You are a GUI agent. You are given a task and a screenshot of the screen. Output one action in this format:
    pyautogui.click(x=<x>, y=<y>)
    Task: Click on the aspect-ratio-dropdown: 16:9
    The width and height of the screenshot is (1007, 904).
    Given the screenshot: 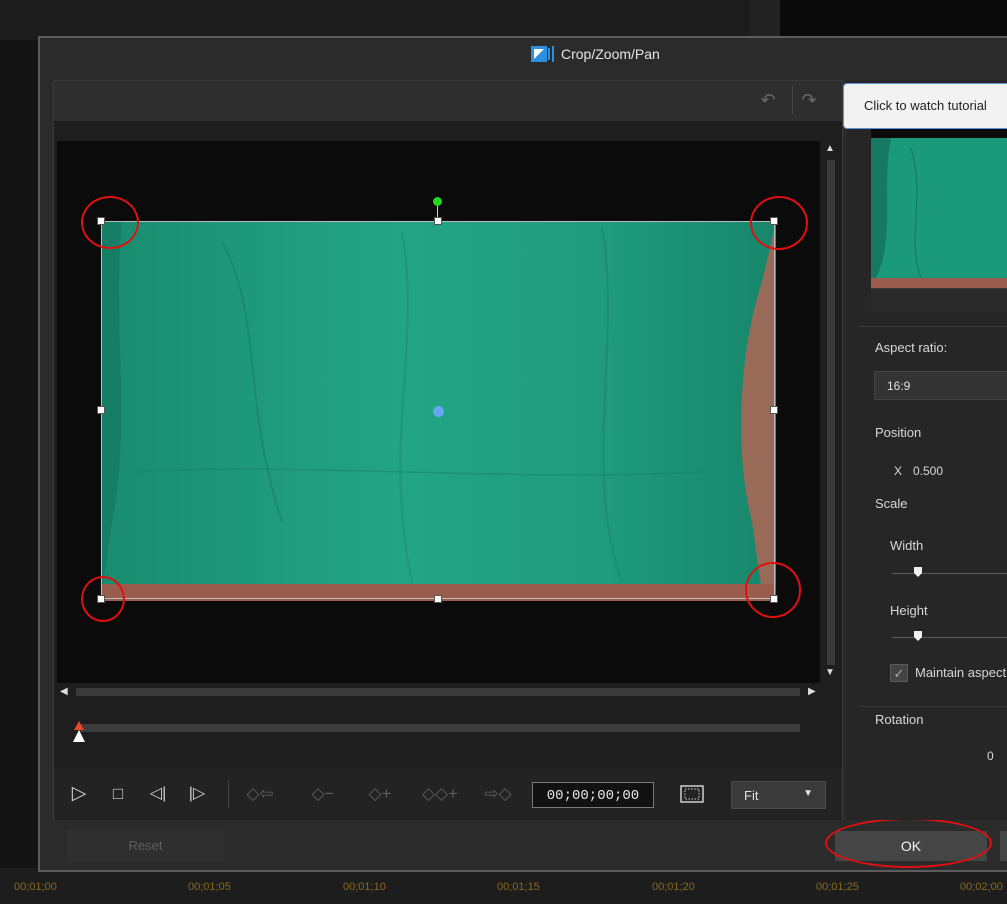 What is the action you would take?
    pyautogui.click(x=940, y=385)
    